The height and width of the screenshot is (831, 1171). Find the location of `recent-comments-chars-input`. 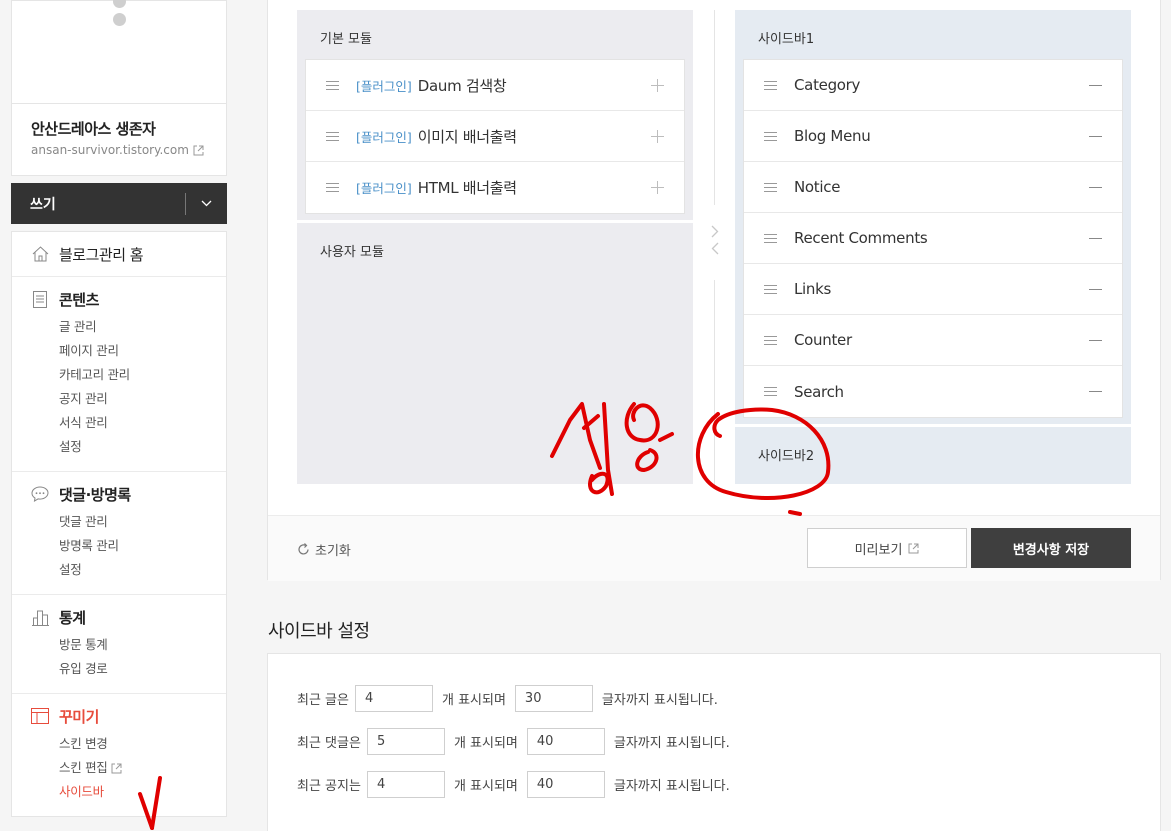

recent-comments-chars-input is located at coordinates (565, 741).